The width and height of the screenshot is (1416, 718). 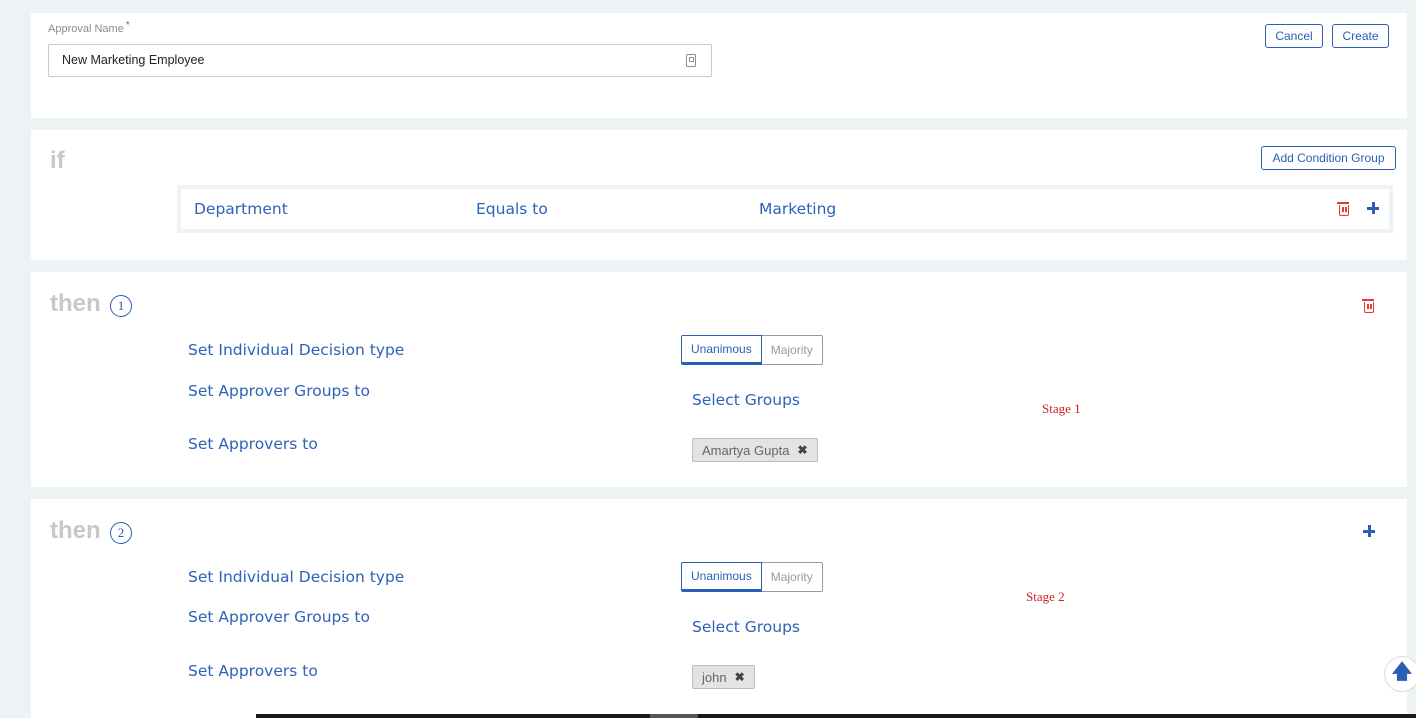 What do you see at coordinates (674, 716) in the screenshot?
I see `scrollbar-thumb` at bounding box center [674, 716].